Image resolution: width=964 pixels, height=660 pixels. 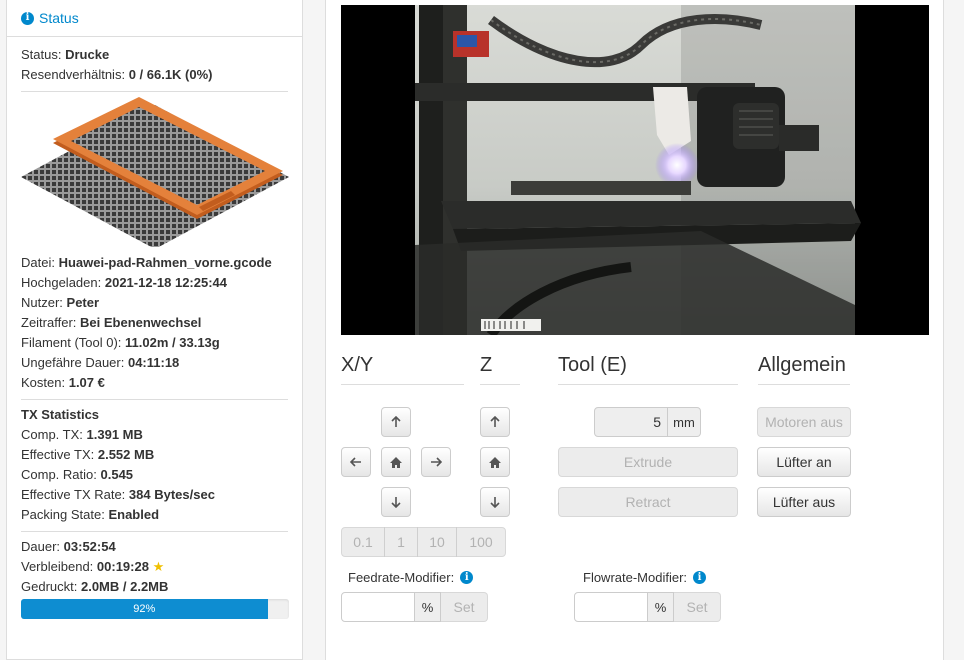 What do you see at coordinates (118, 494) in the screenshot?
I see `effective-tx-rate-line: Effective TX Rate: 384 Bytes/sec` at bounding box center [118, 494].